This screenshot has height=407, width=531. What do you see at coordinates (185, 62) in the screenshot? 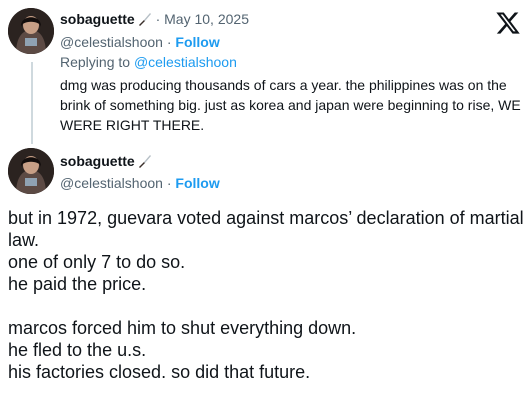
I see `replying-to-handle: @celestialshoon` at bounding box center [185, 62].